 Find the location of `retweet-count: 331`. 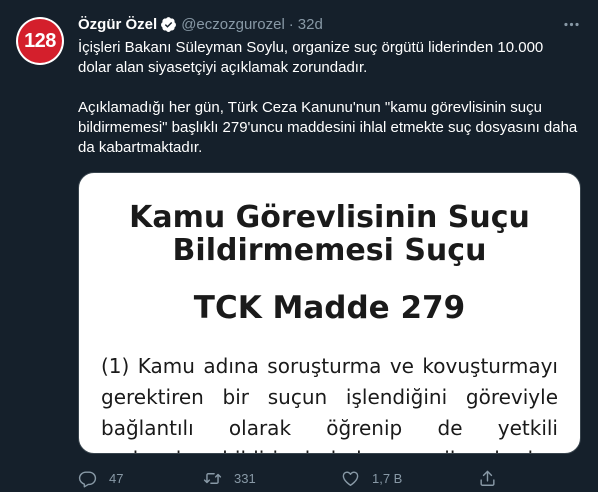

retweet-count: 331 is located at coordinates (245, 478).